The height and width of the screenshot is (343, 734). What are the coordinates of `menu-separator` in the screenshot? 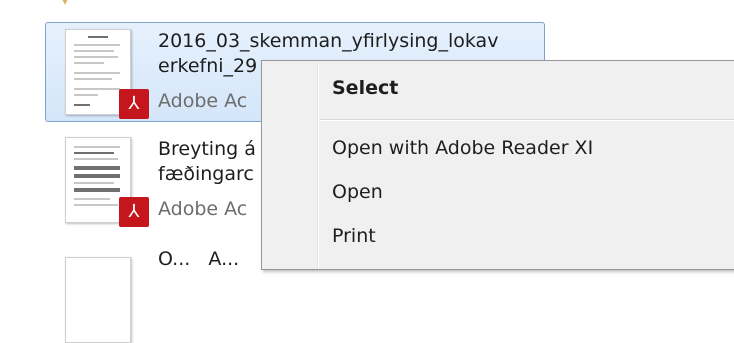 It's located at (527, 120).